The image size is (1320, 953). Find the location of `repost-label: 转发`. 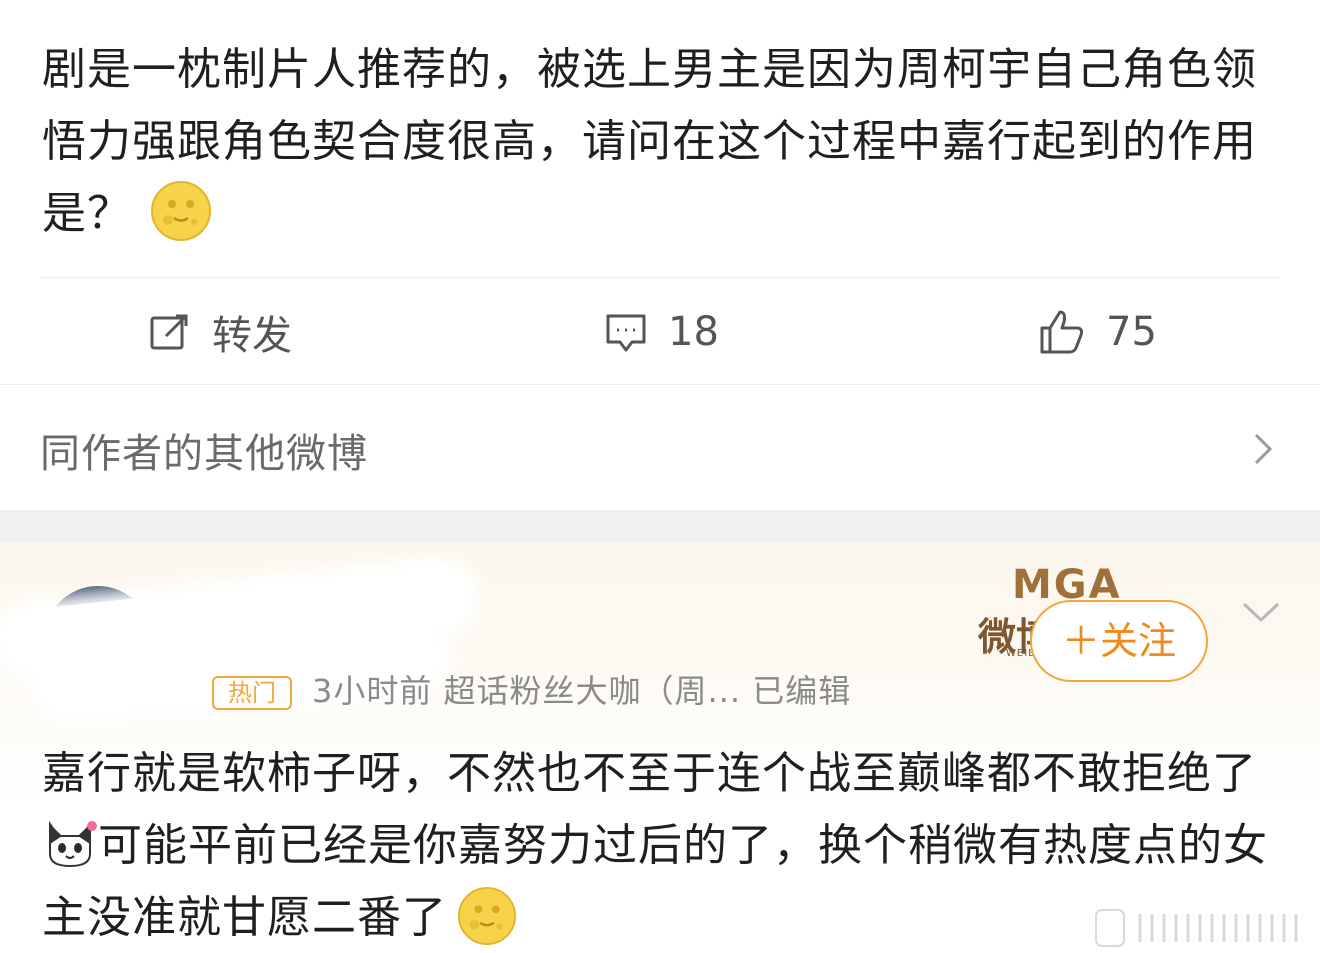

repost-label: 转发 is located at coordinates (252, 336).